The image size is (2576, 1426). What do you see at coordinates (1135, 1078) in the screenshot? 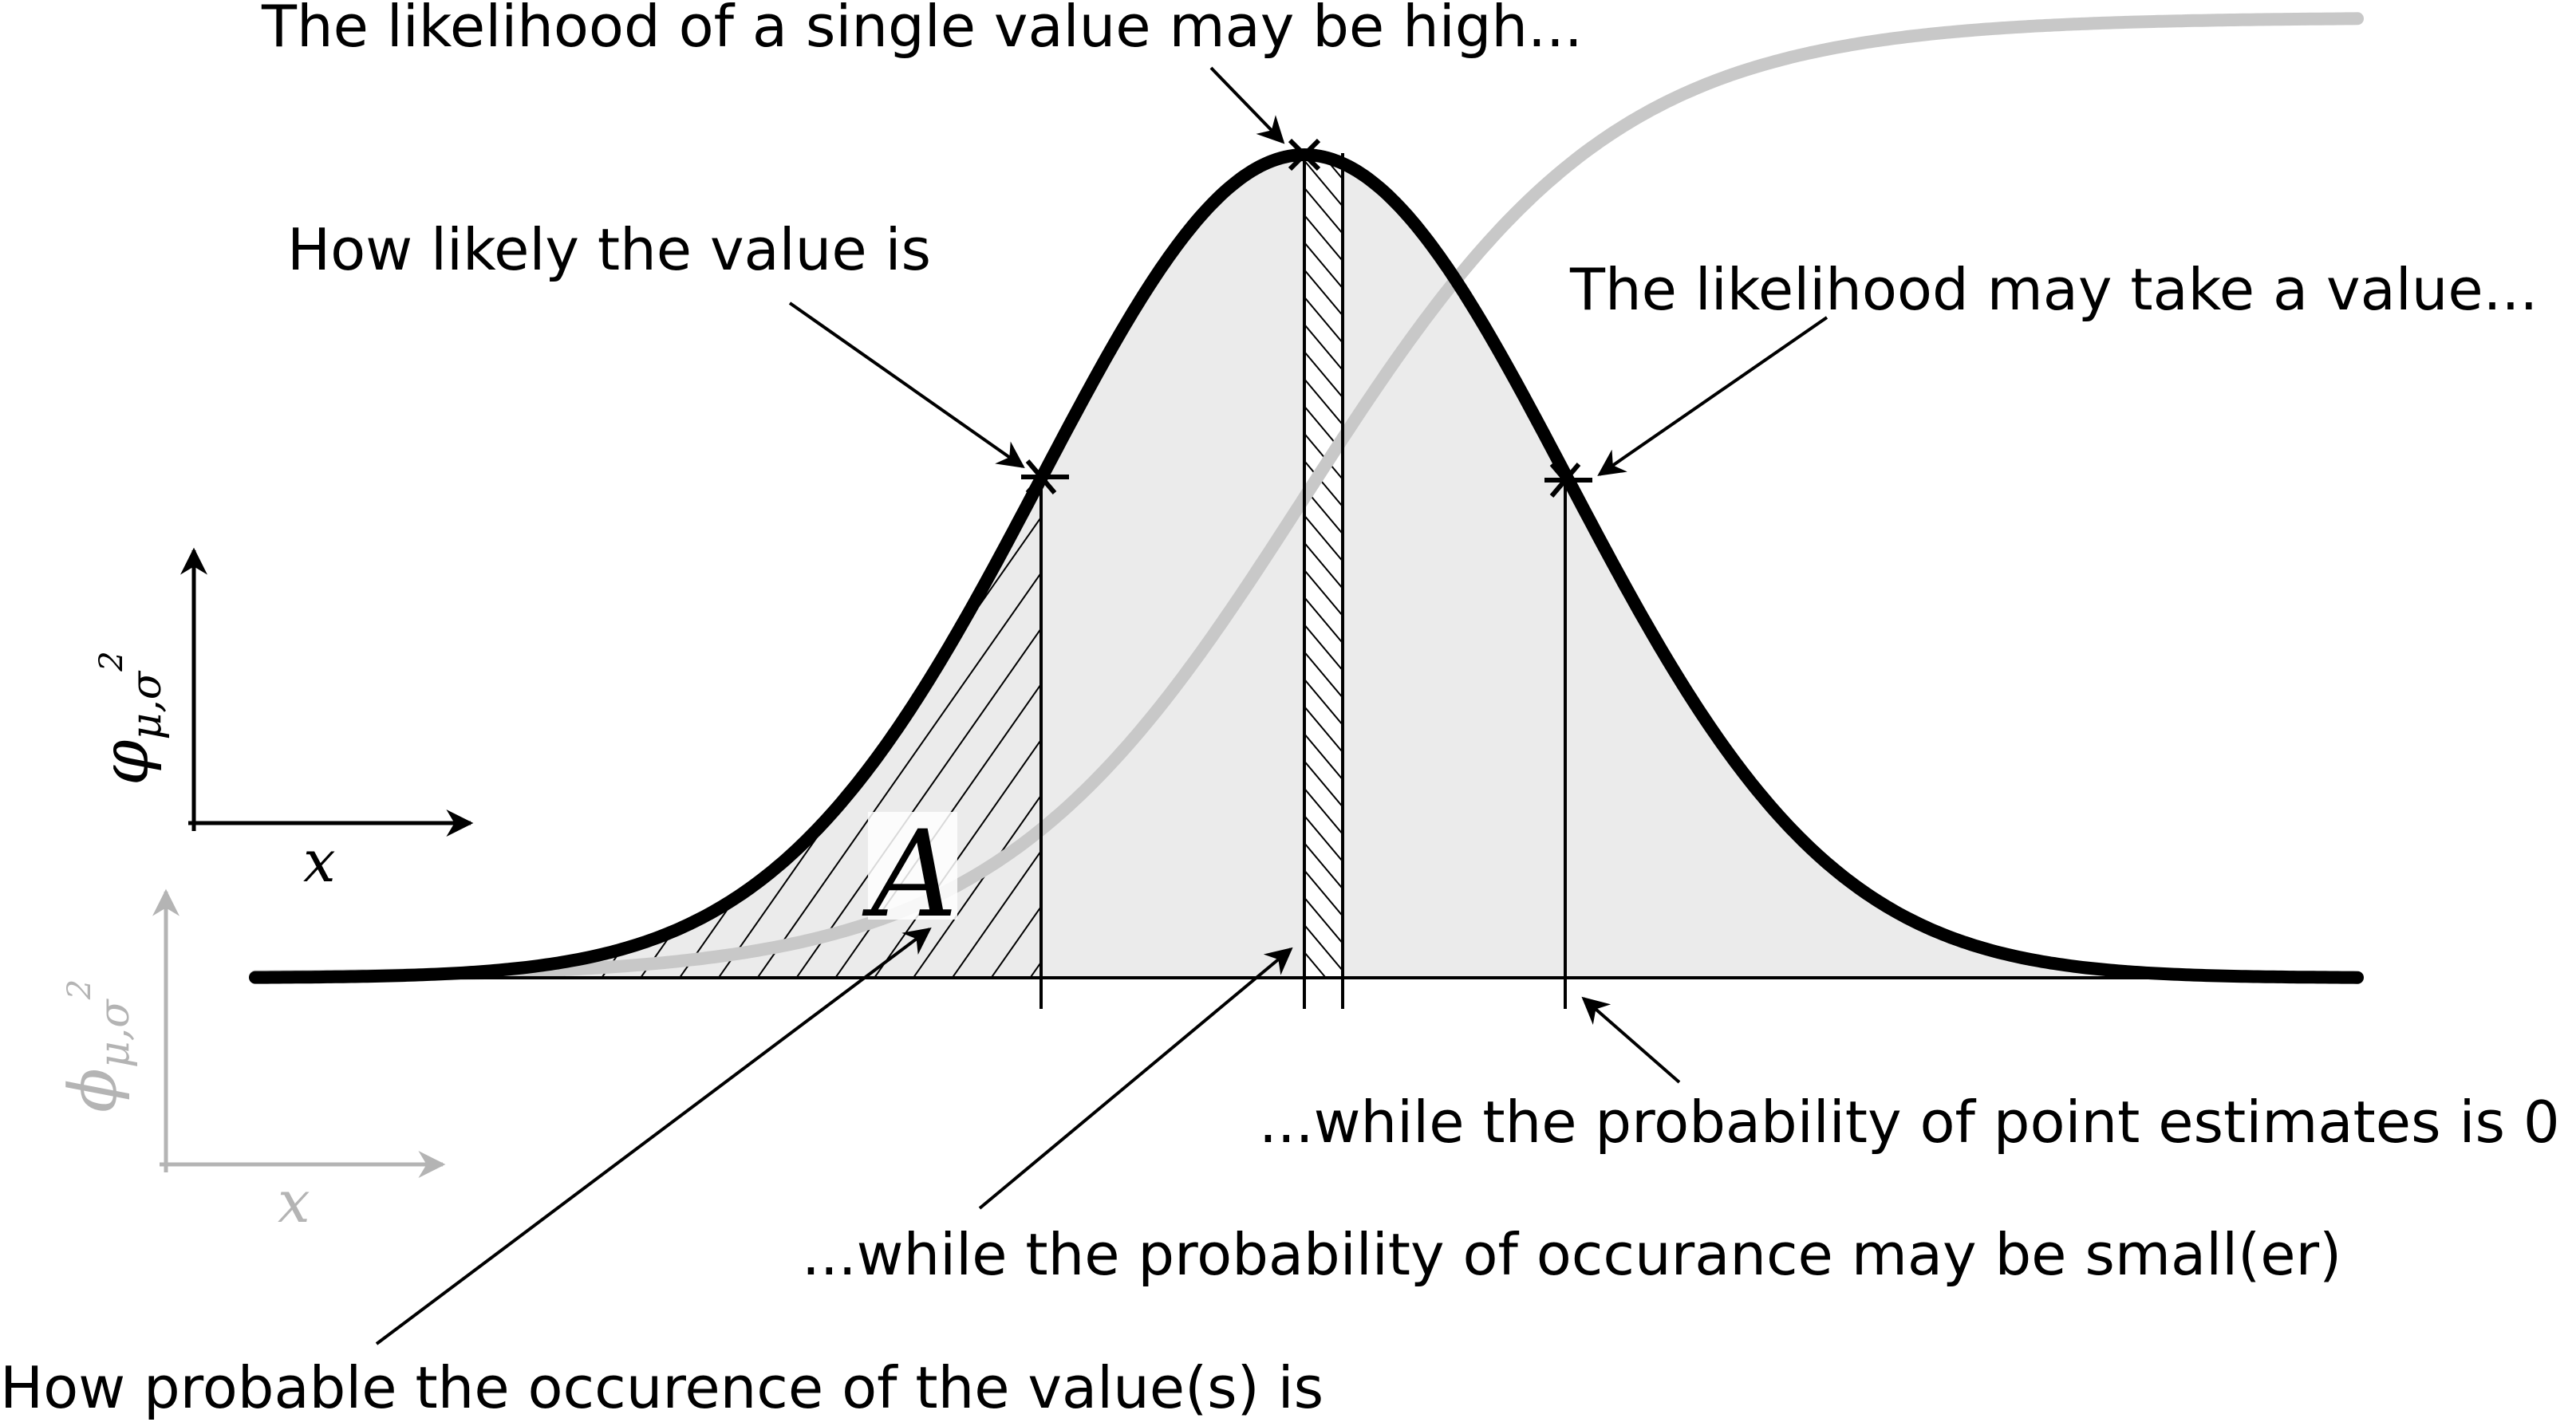
I see `arrow-small` at bounding box center [1135, 1078].